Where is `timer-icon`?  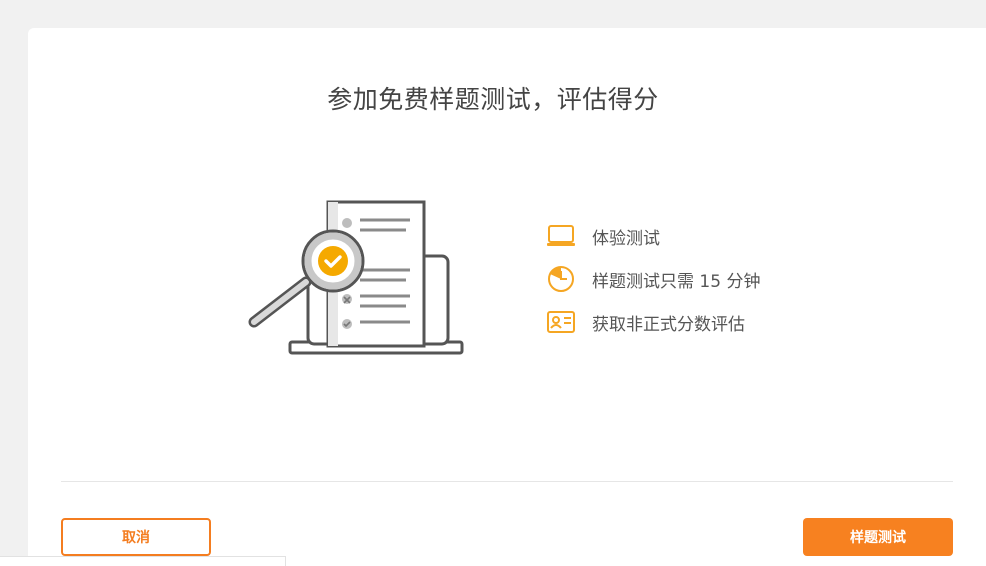 timer-icon is located at coordinates (561, 279).